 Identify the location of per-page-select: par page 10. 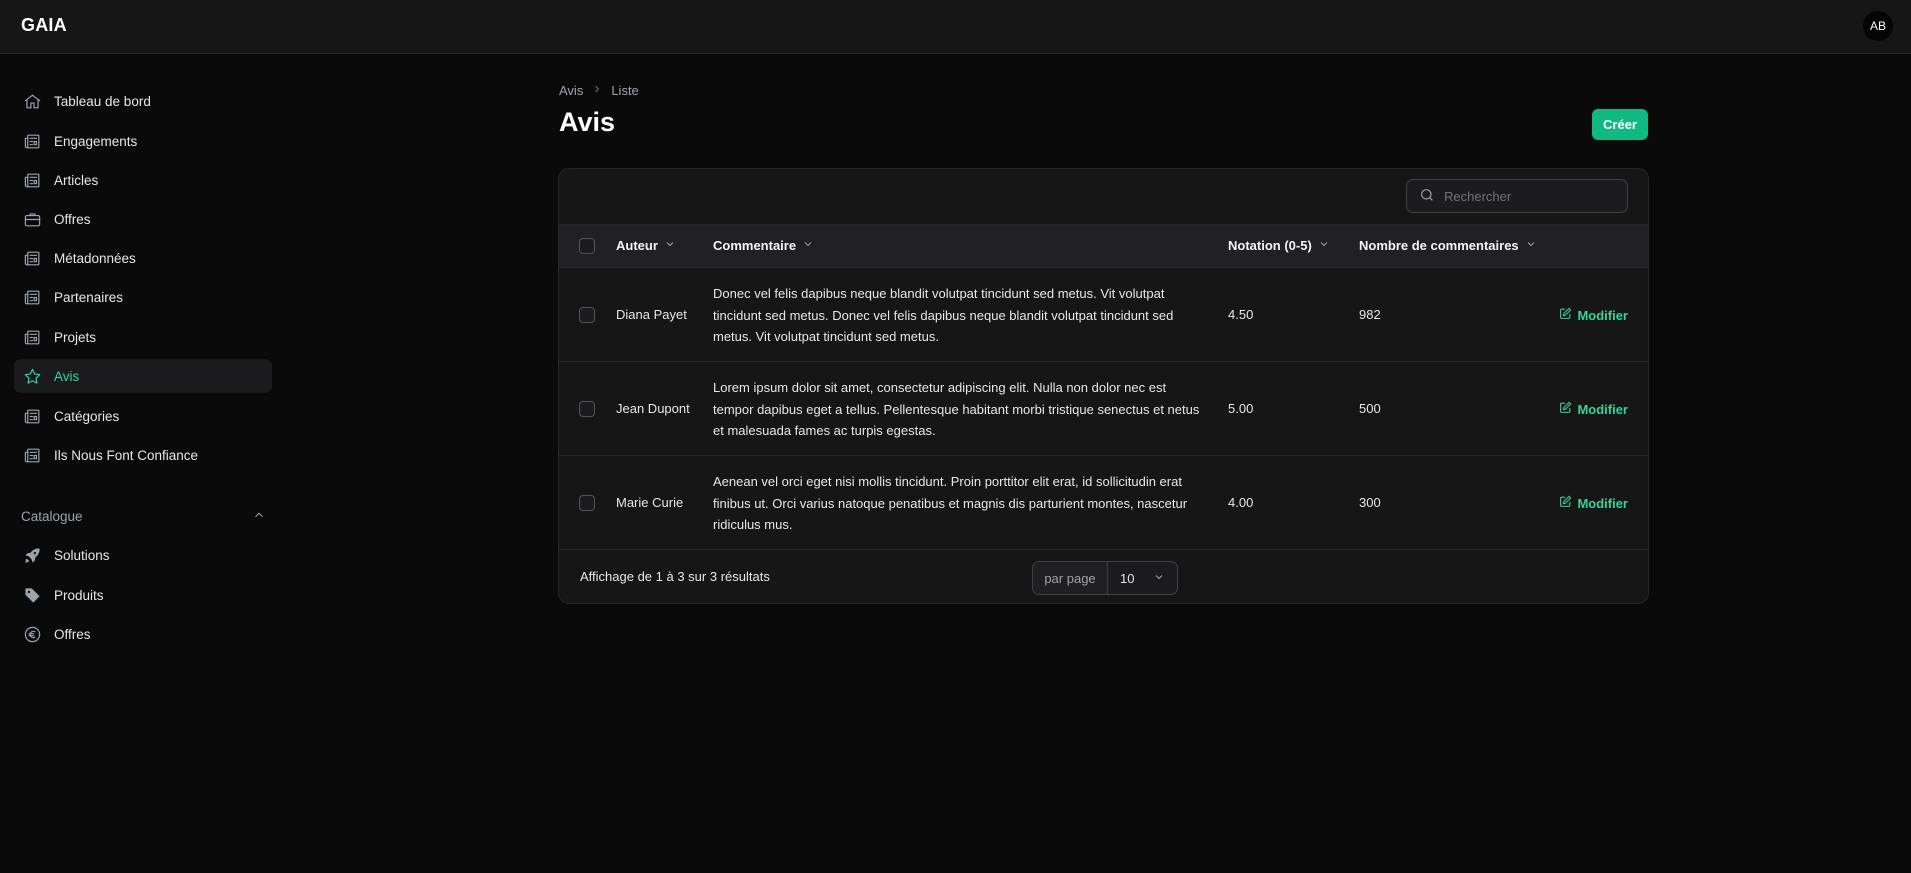
(1105, 578).